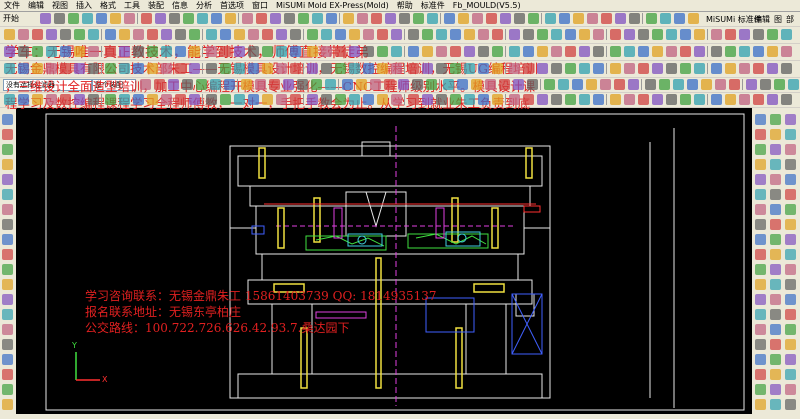 This screenshot has height=419, width=800. What do you see at coordinates (405, 5) in the screenshot?
I see `menu-item-12: 帮助` at bounding box center [405, 5].